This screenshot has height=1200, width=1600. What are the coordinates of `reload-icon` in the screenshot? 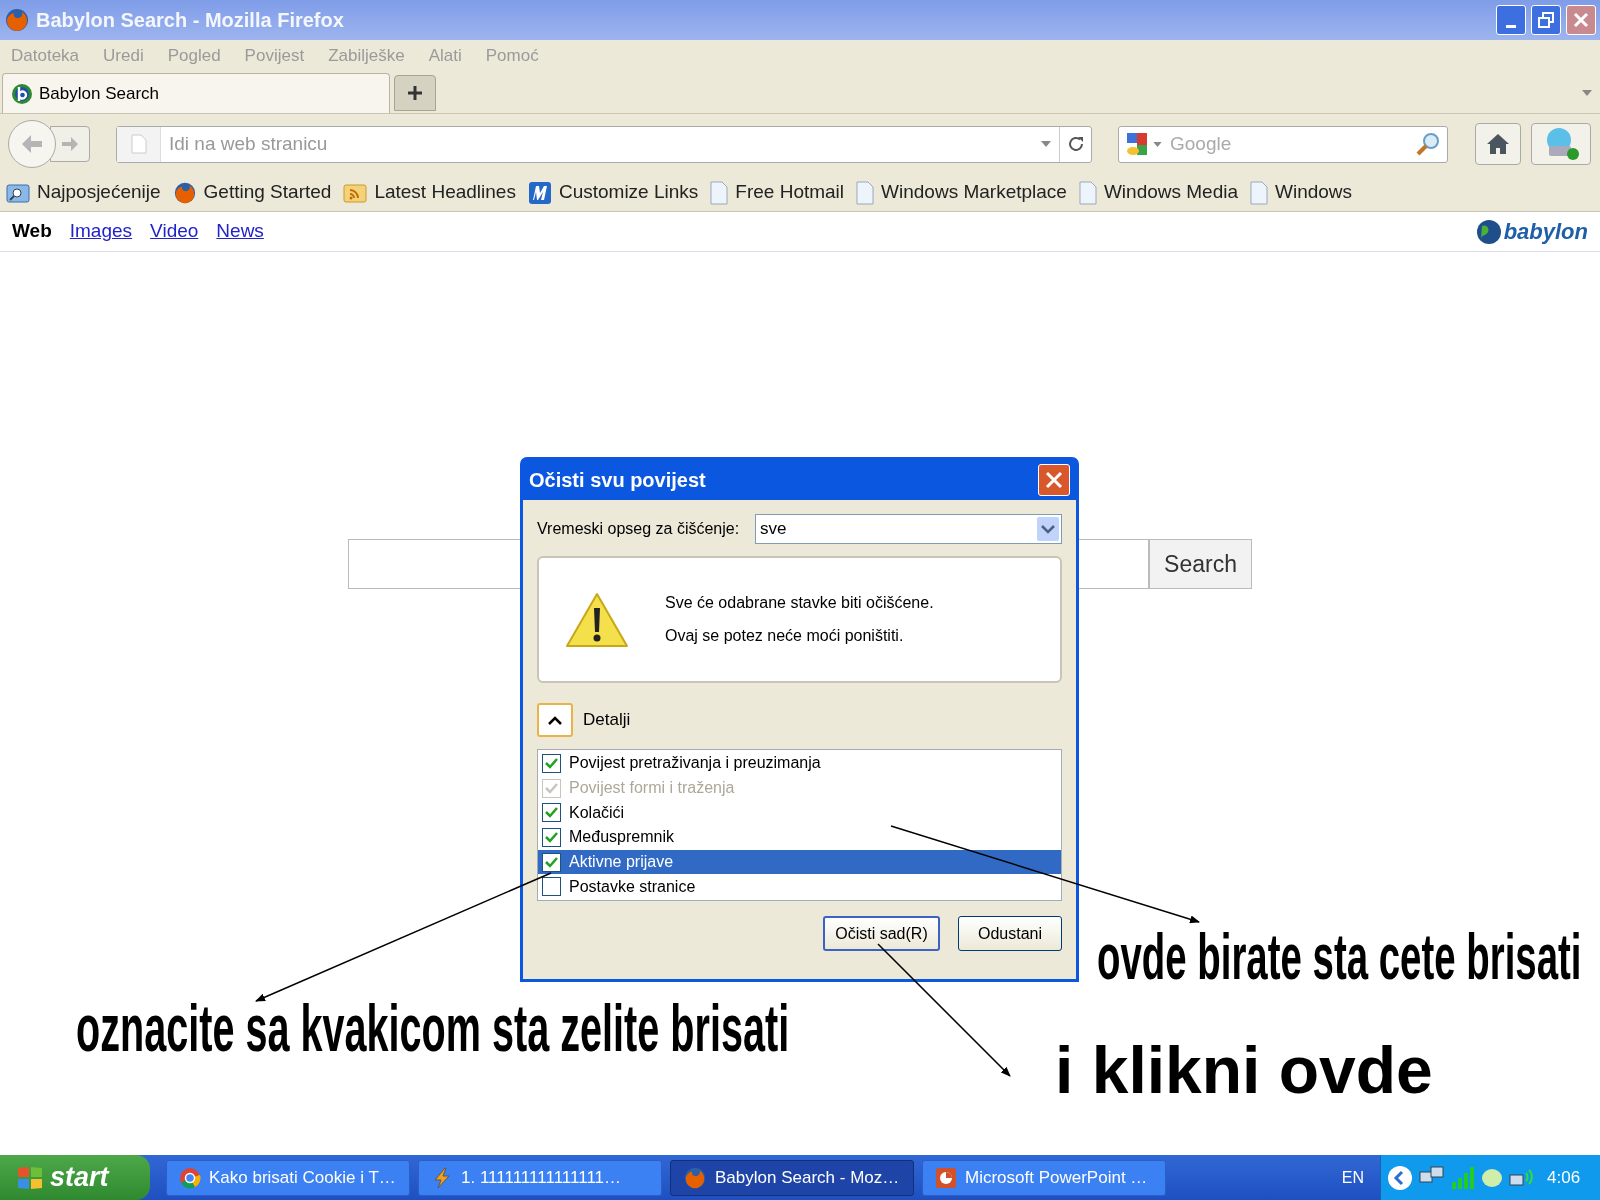 It's located at (1075, 144).